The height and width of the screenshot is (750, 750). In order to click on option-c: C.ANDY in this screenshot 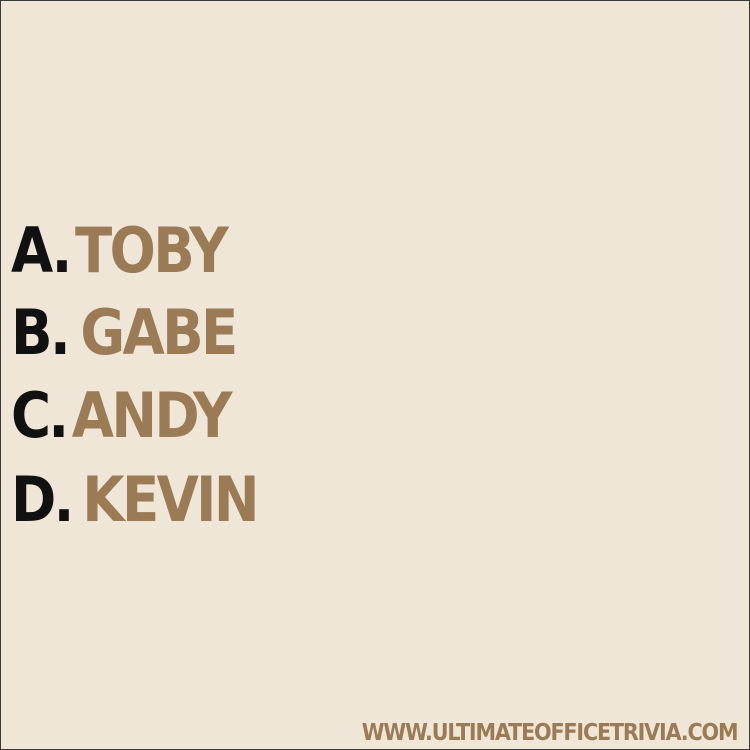, I will do `click(122, 416)`.